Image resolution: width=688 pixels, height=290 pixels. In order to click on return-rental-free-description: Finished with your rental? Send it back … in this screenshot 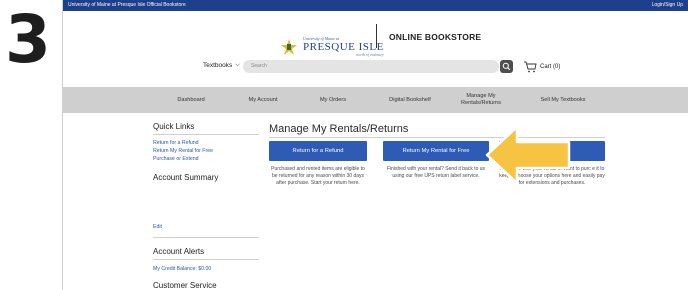, I will do `click(436, 172)`.